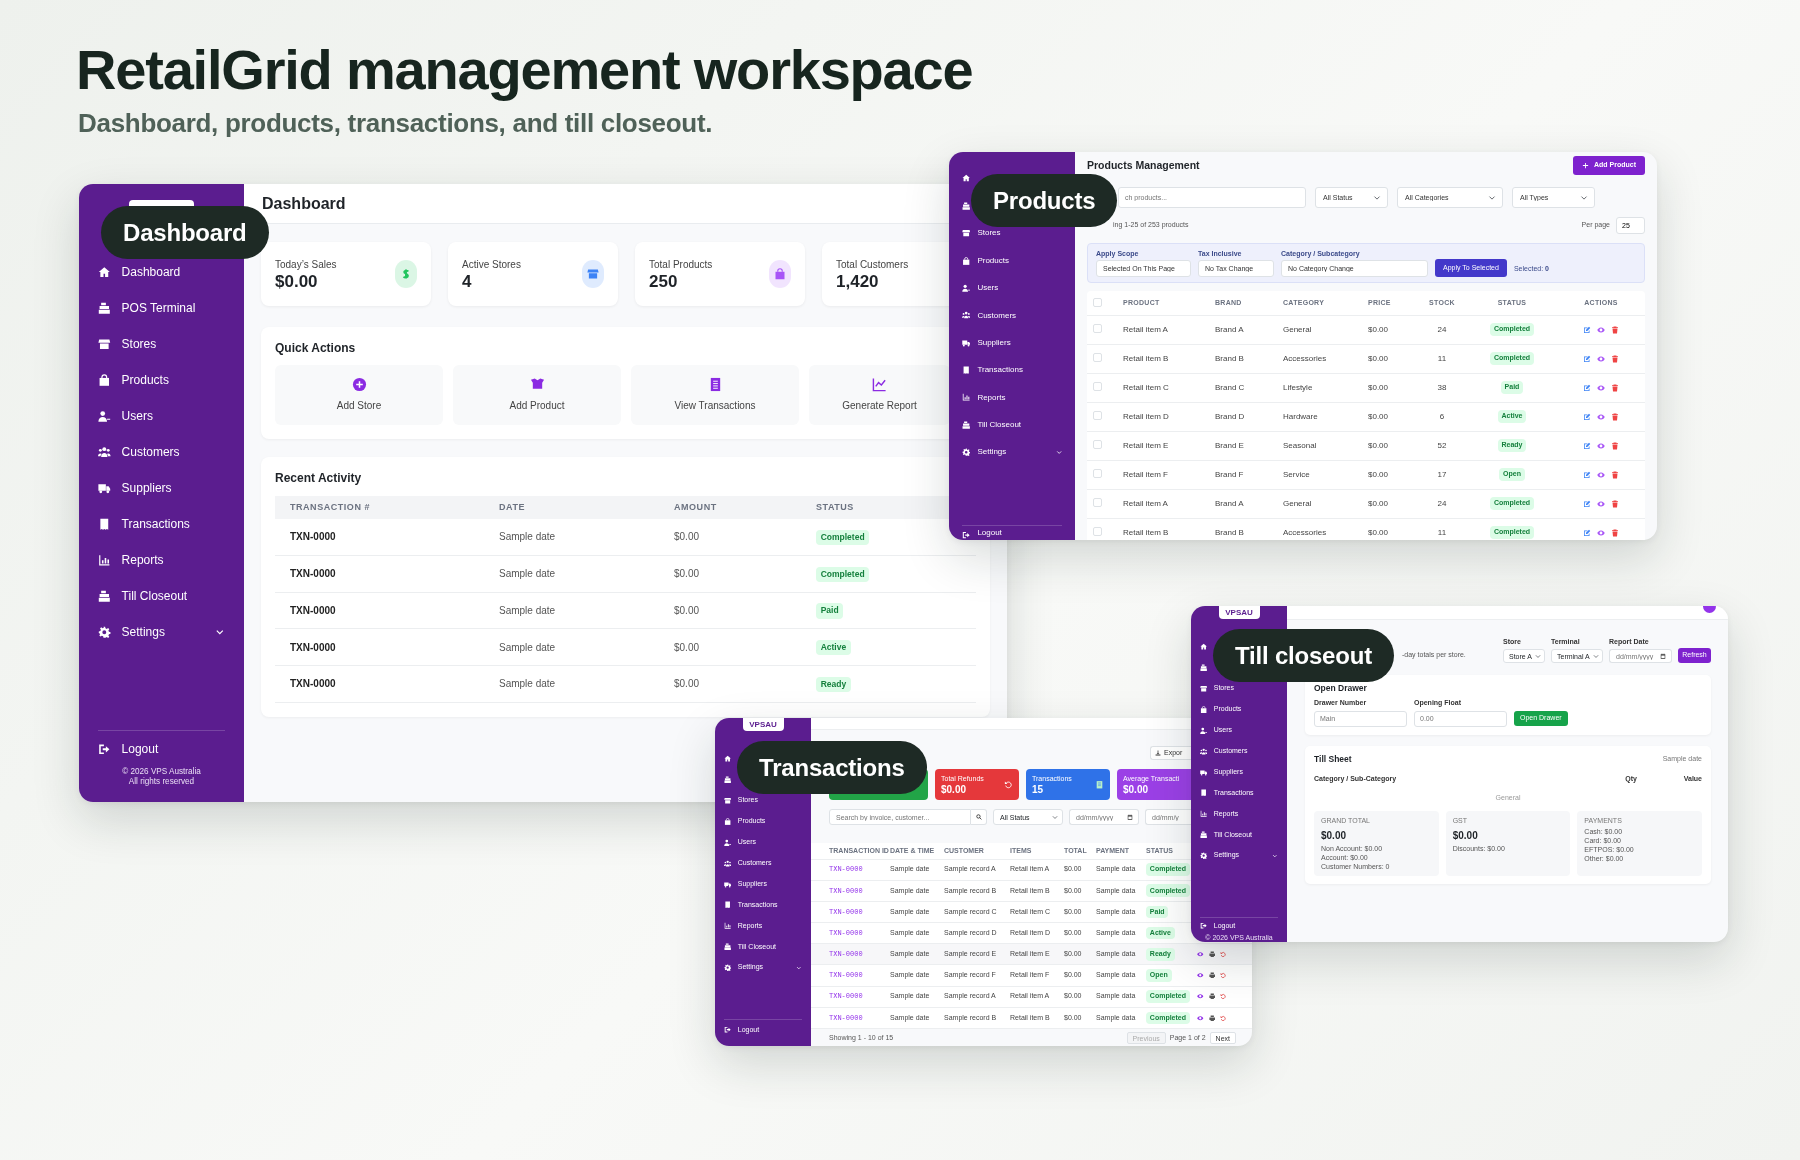 Image resolution: width=1800 pixels, height=1160 pixels. Describe the element at coordinates (879, 395) in the screenshot. I see `quick-action-button: Generate Report` at that location.